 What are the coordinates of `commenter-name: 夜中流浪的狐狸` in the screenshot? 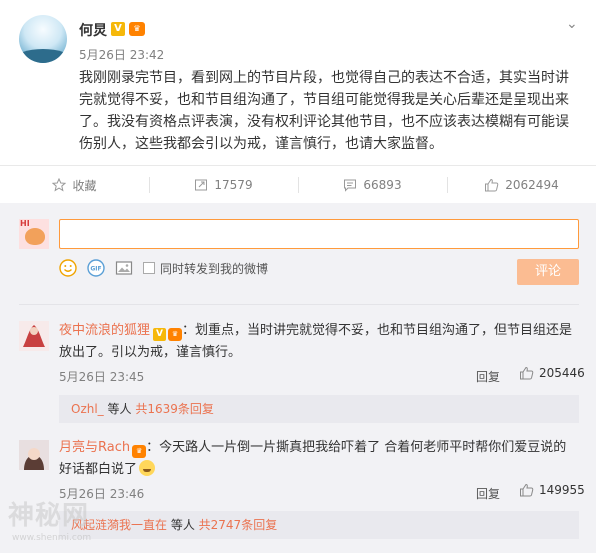 It's located at (104, 330).